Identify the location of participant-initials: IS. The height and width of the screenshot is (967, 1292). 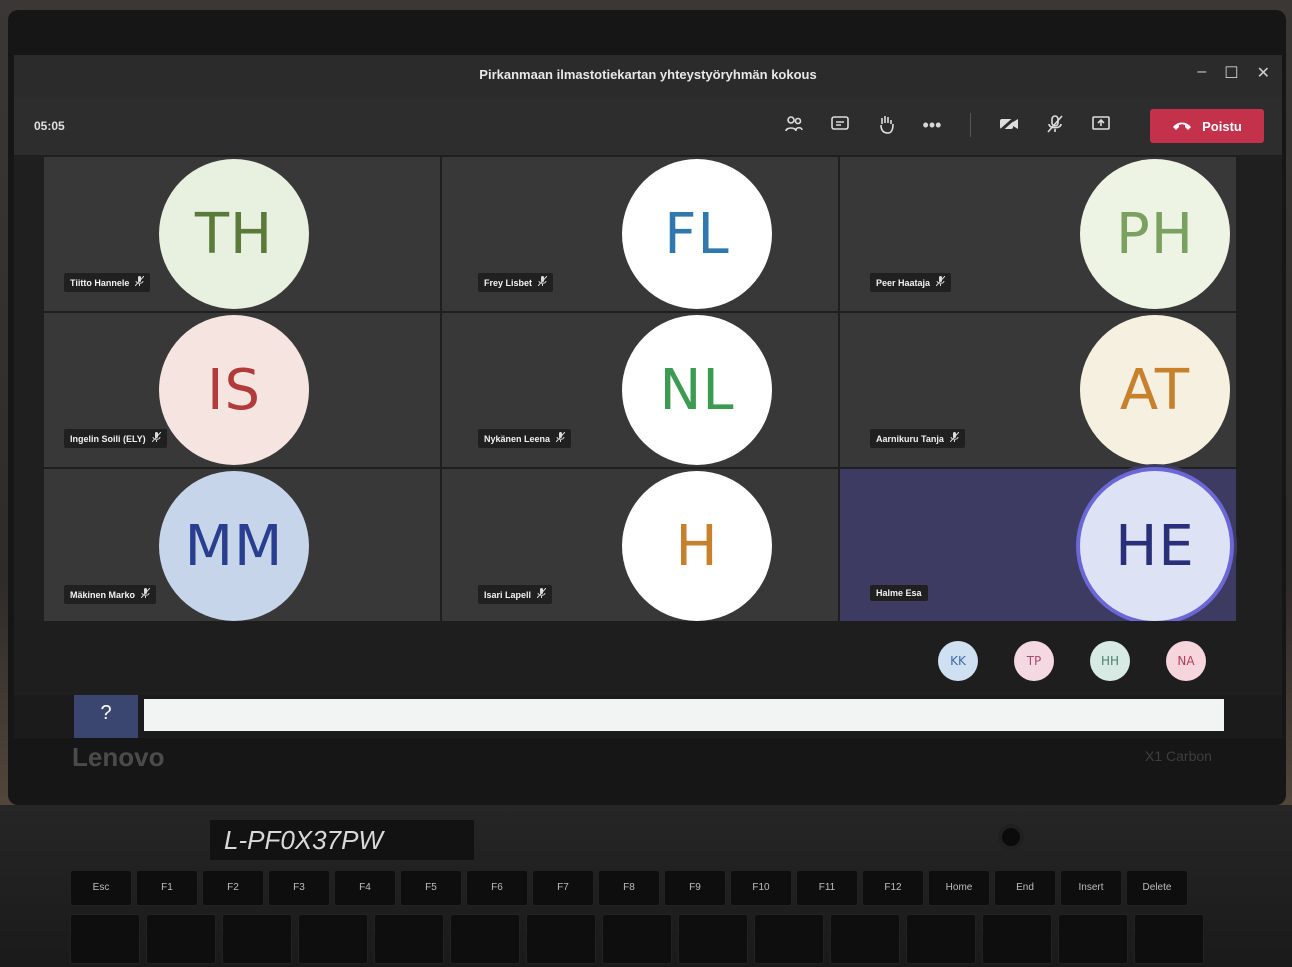
(234, 390).